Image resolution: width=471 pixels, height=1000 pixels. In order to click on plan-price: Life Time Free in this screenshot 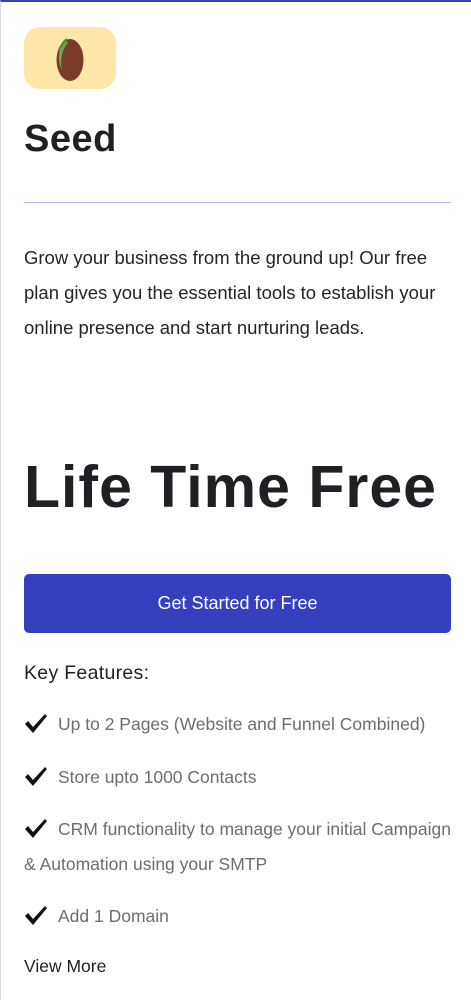, I will do `click(230, 487)`.